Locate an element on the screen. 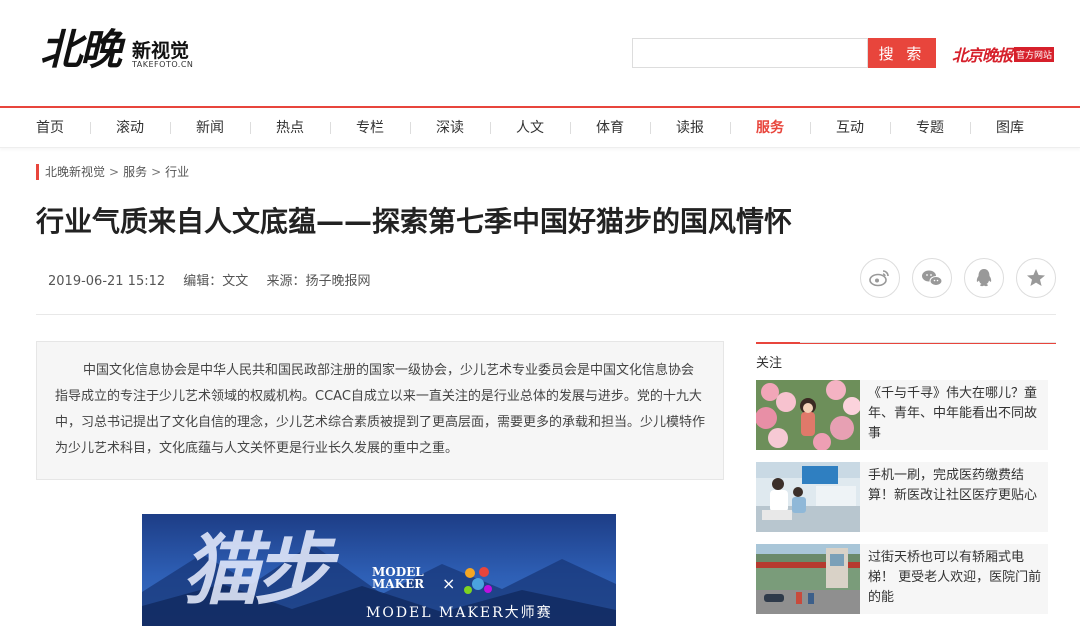  weibo-share-button is located at coordinates (880, 278).